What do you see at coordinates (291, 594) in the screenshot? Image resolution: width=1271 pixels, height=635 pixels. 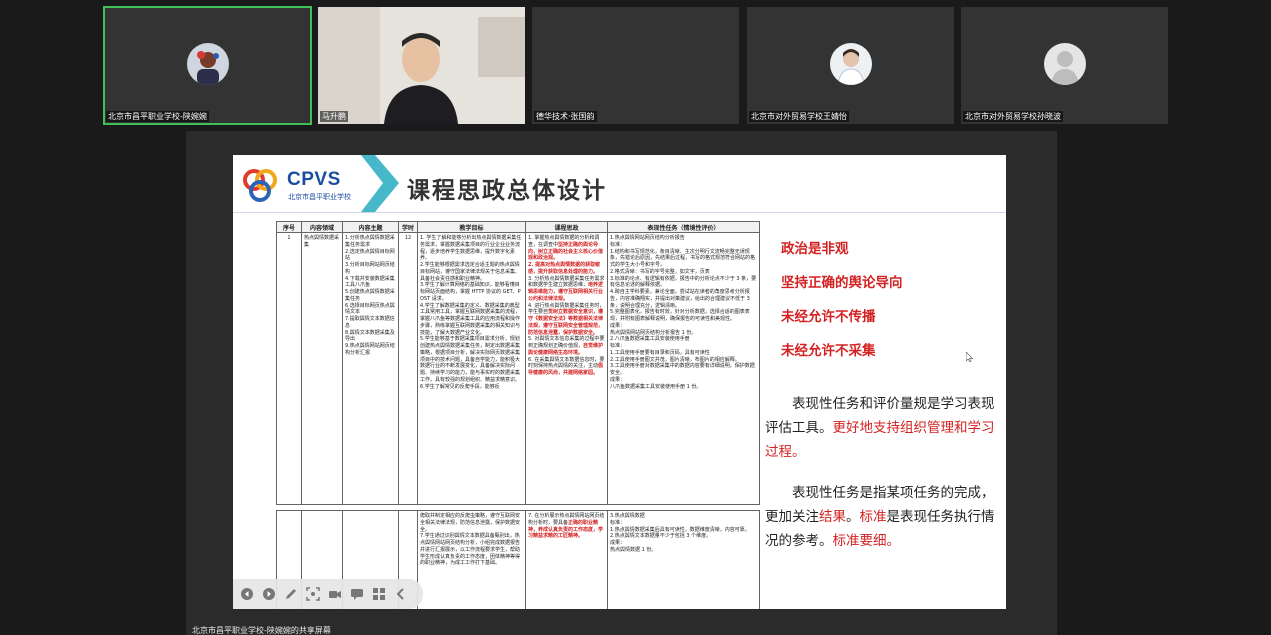 I see `pen-icon` at bounding box center [291, 594].